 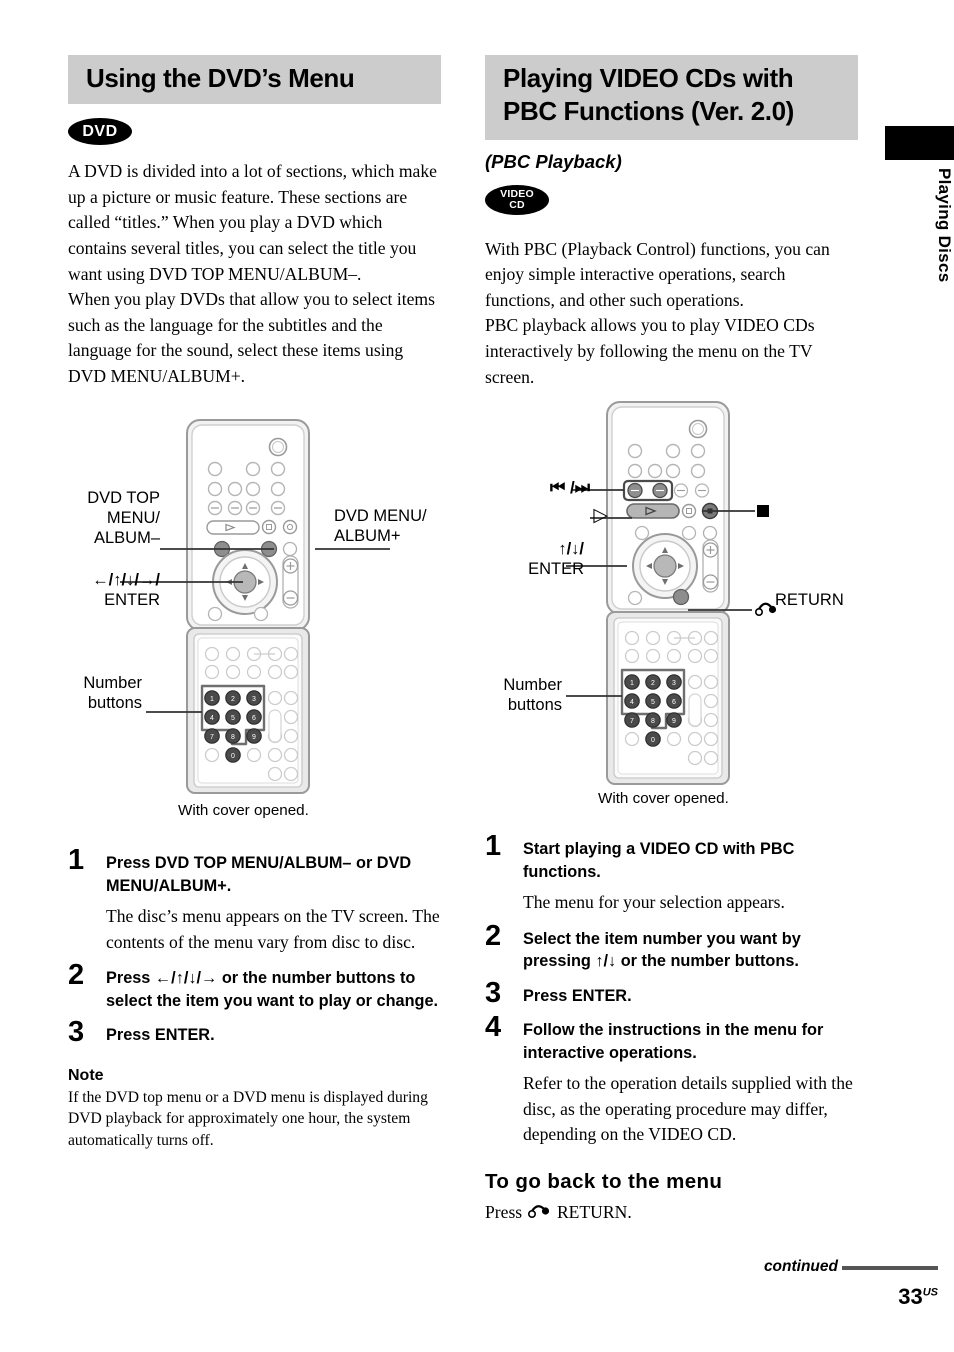 I want to click on step-number: 4, so click(x=493, y=1027).